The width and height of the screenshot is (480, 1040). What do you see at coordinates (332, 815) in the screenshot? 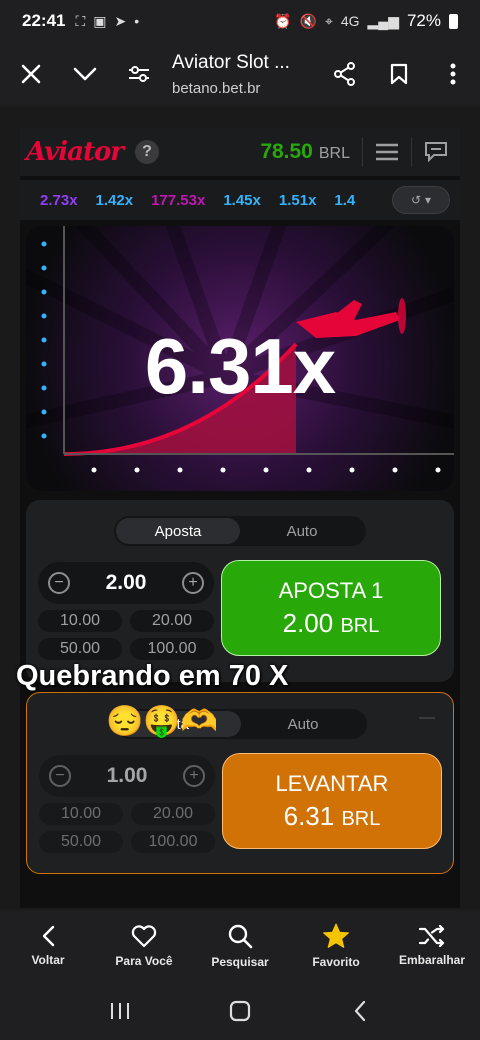
I see `cashout-button-amount: 6.31 BRL` at bounding box center [332, 815].